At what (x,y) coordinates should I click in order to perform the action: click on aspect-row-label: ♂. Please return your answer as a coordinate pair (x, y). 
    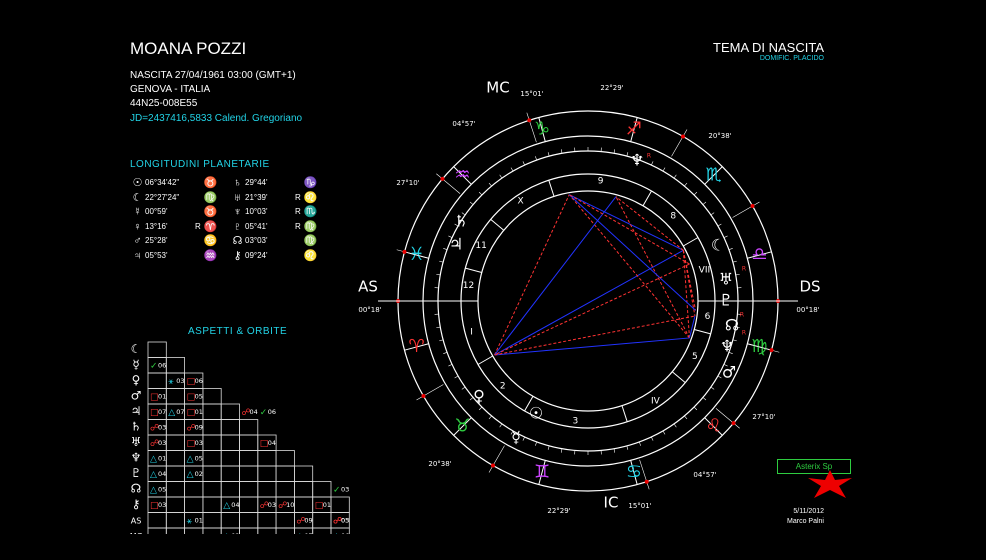
    Looking at the image, I should click on (136, 396).